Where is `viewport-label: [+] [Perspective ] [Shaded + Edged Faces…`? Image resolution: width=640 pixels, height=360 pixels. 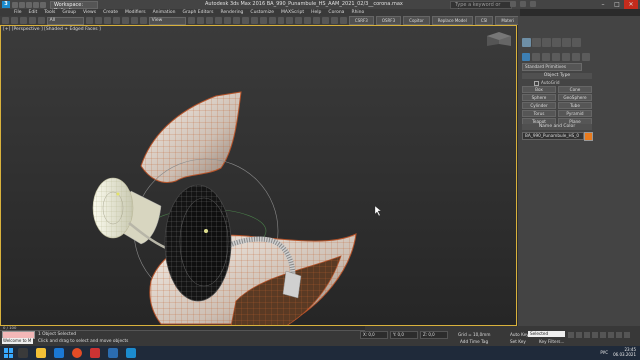
viewport-label: [+] [Perspective ] [Shaded + Edged Faces… is located at coordinates (52, 29).